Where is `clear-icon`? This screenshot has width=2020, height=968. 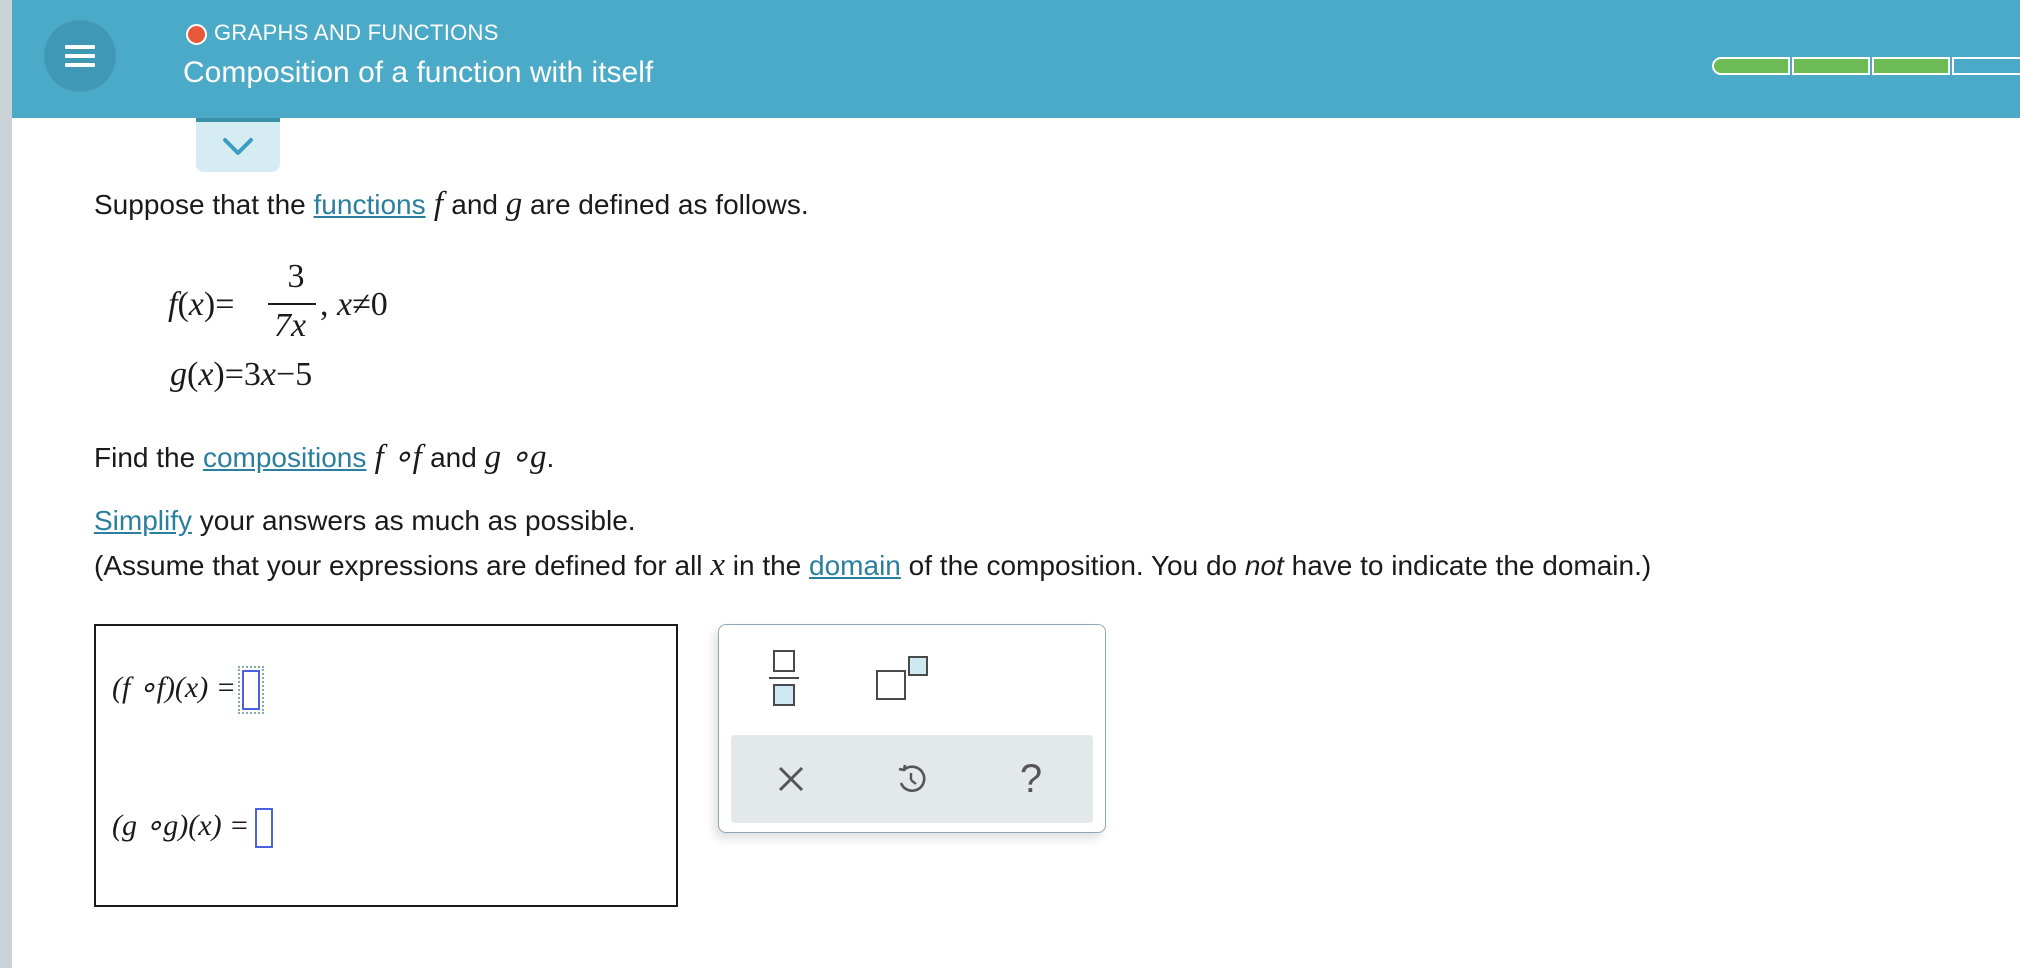 clear-icon is located at coordinates (791, 779).